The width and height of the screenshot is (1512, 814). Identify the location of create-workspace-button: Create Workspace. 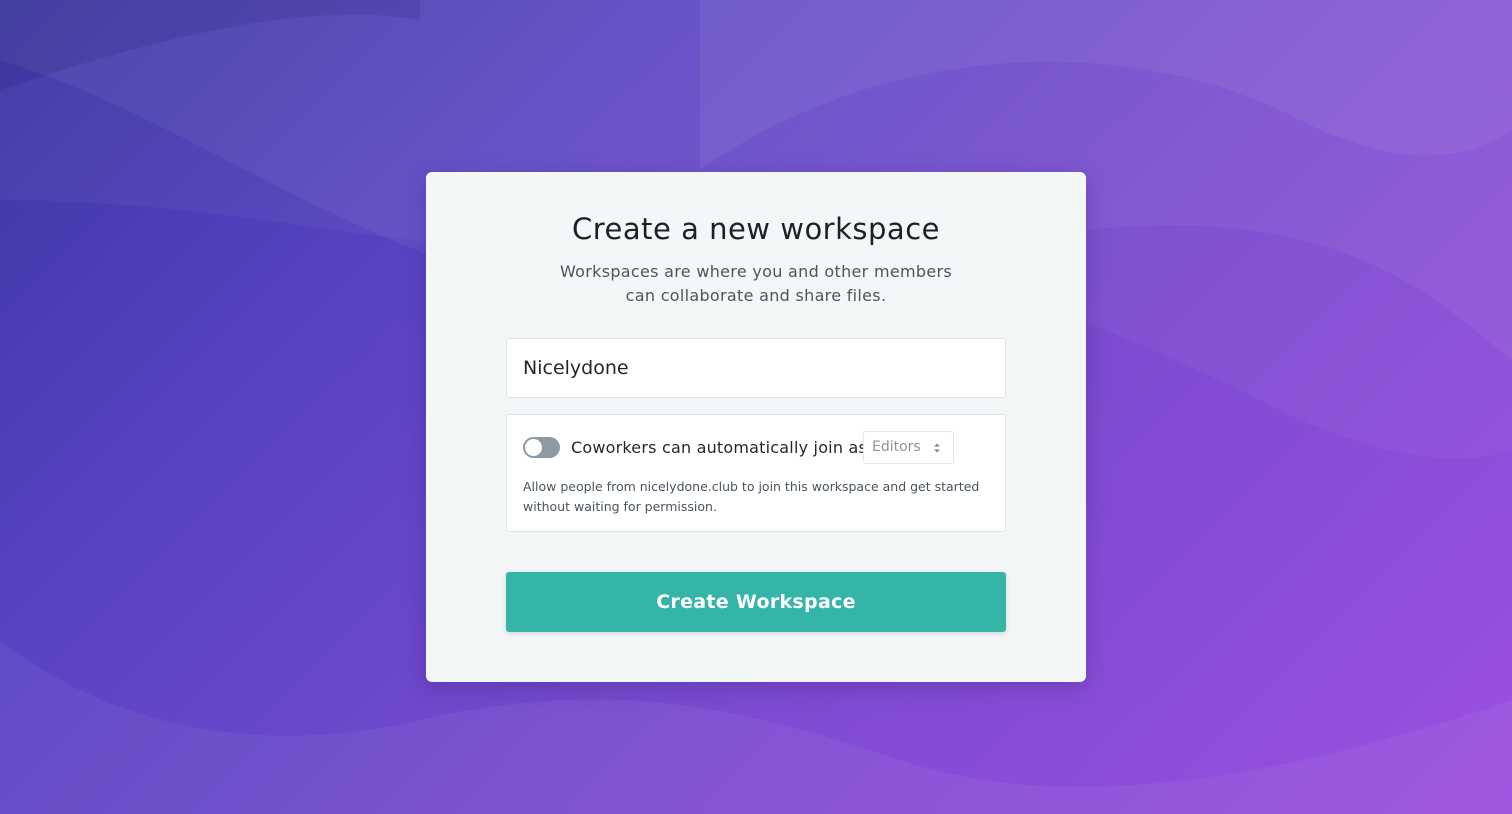
(756, 602).